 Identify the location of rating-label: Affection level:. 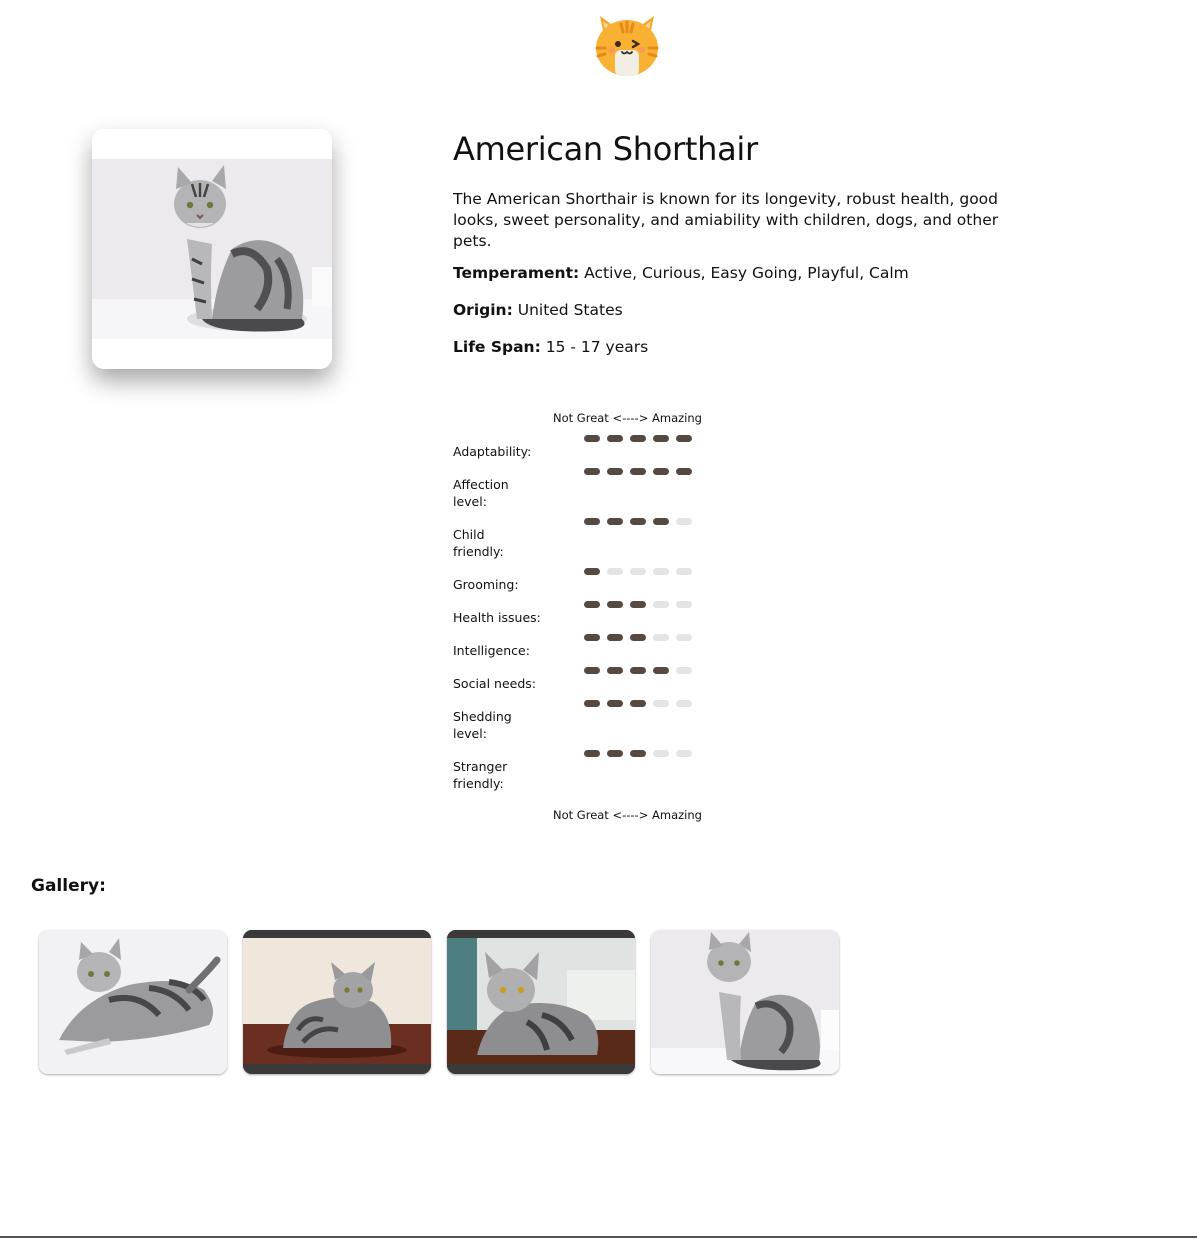
(481, 493).